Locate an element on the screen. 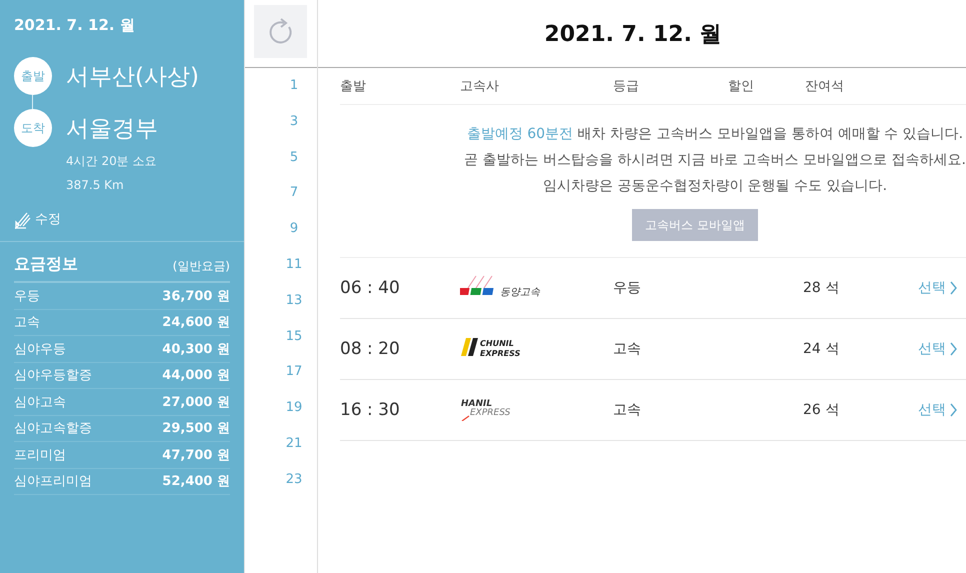  fare-grade: 우등 is located at coordinates (27, 296).